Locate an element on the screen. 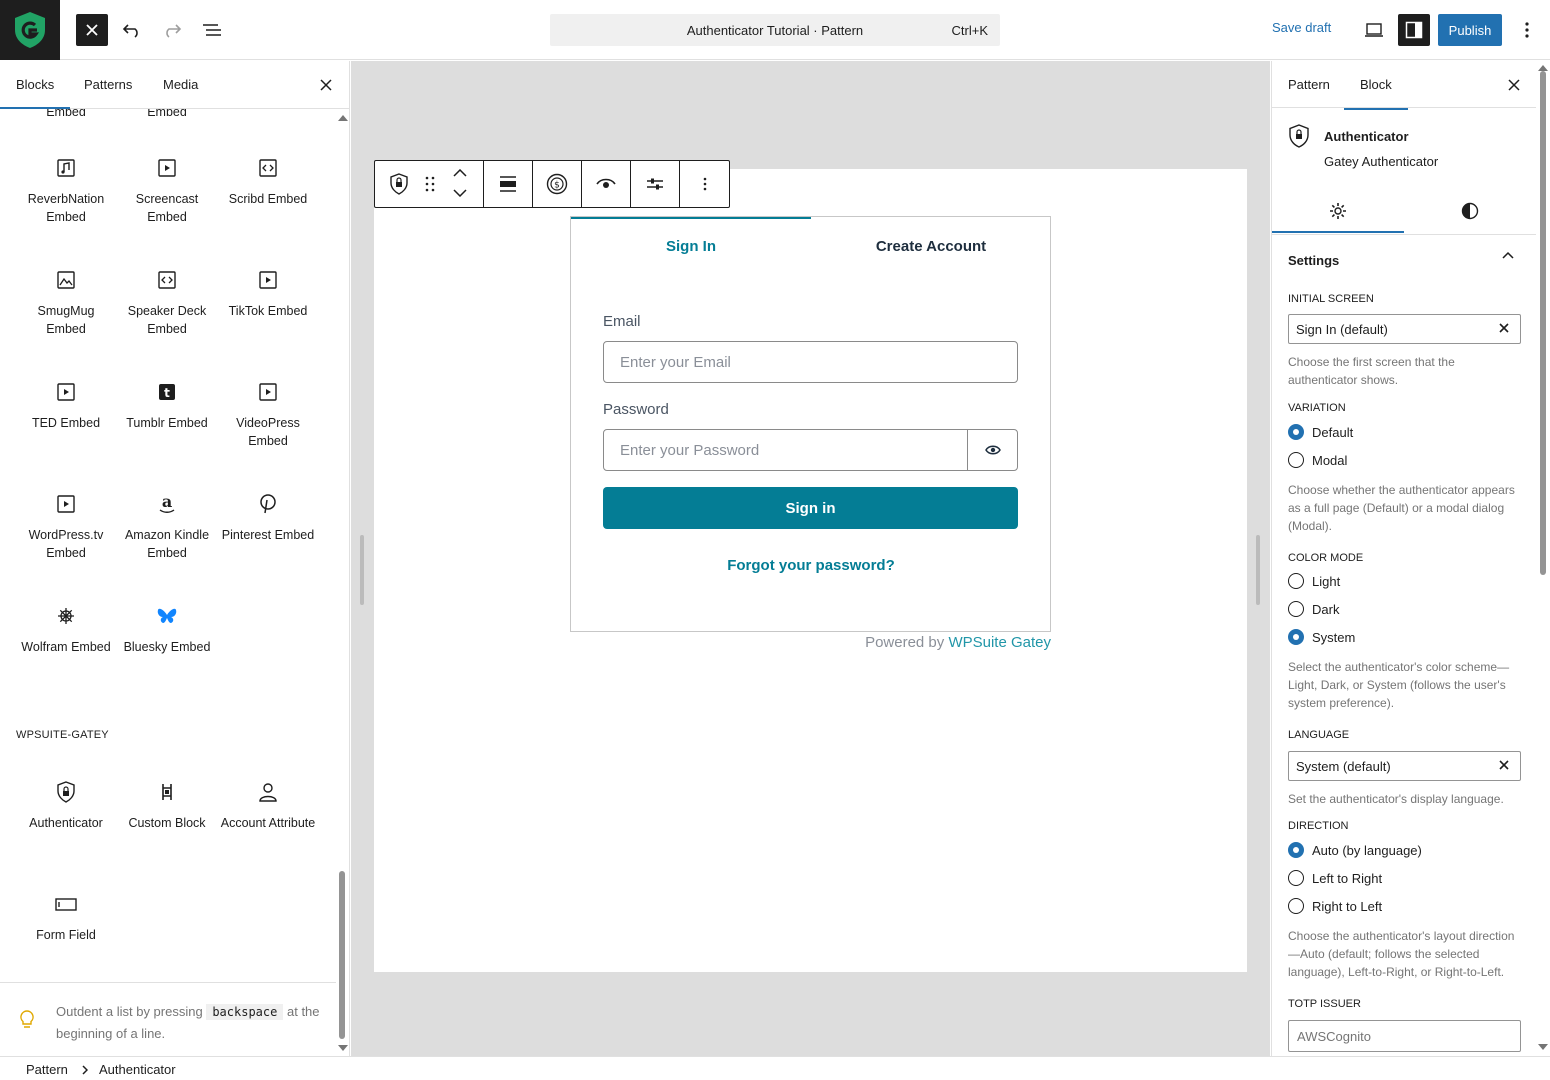 This screenshot has height=1080, width=1550. move-down-button is located at coordinates (460, 193).